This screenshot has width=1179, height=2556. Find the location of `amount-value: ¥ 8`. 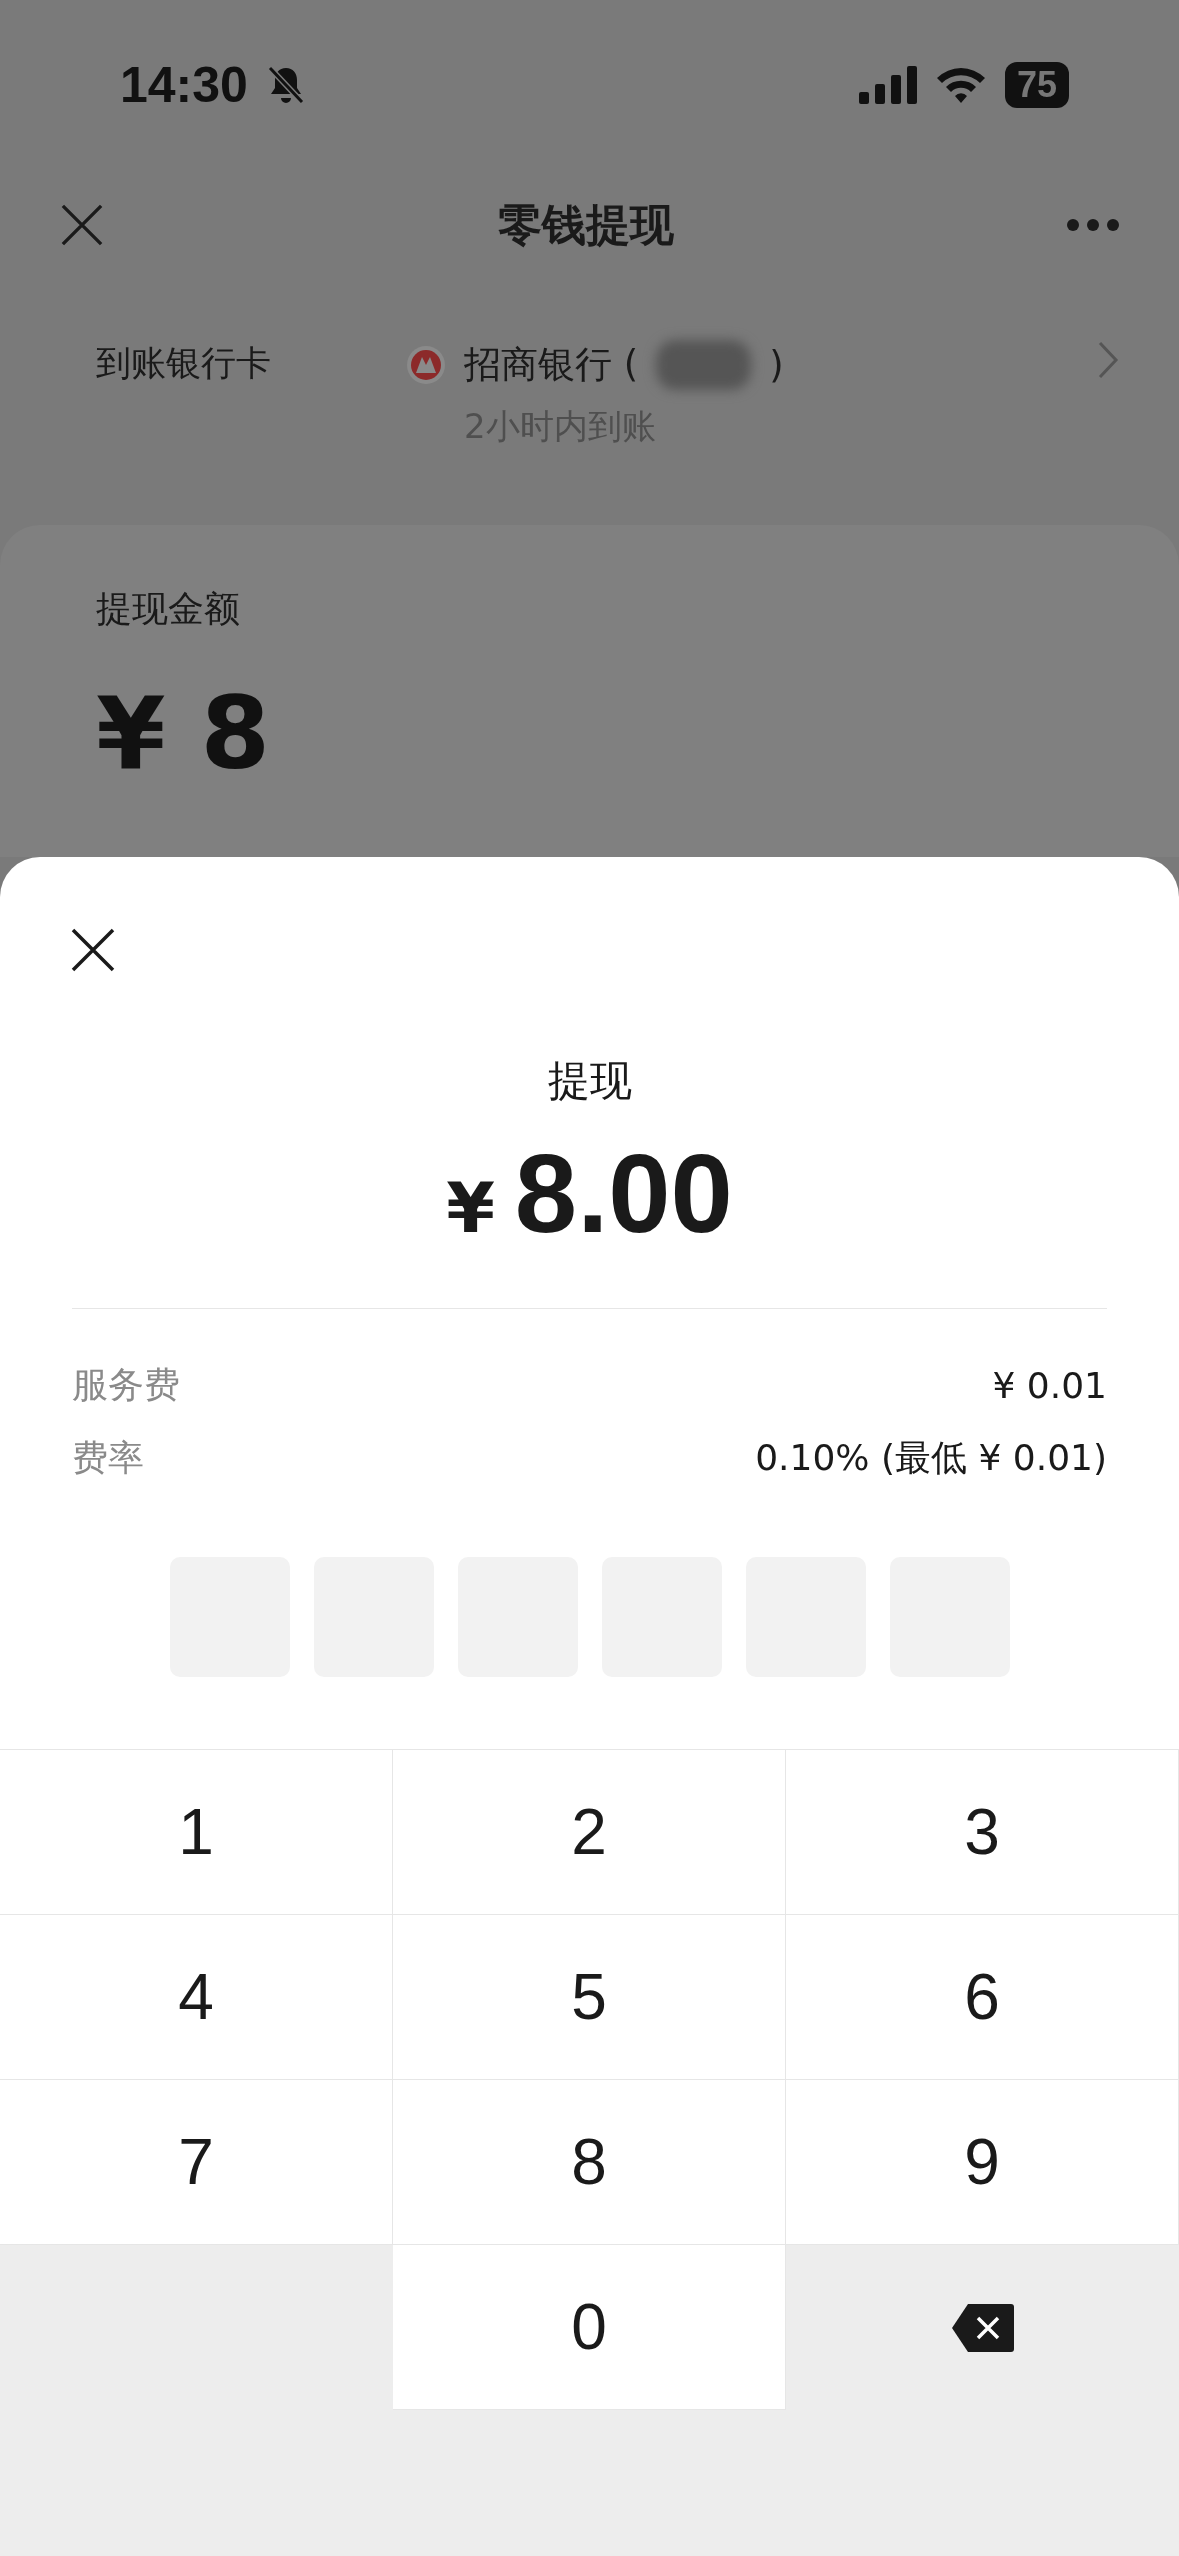

amount-value: ¥ 8 is located at coordinates (183, 734).